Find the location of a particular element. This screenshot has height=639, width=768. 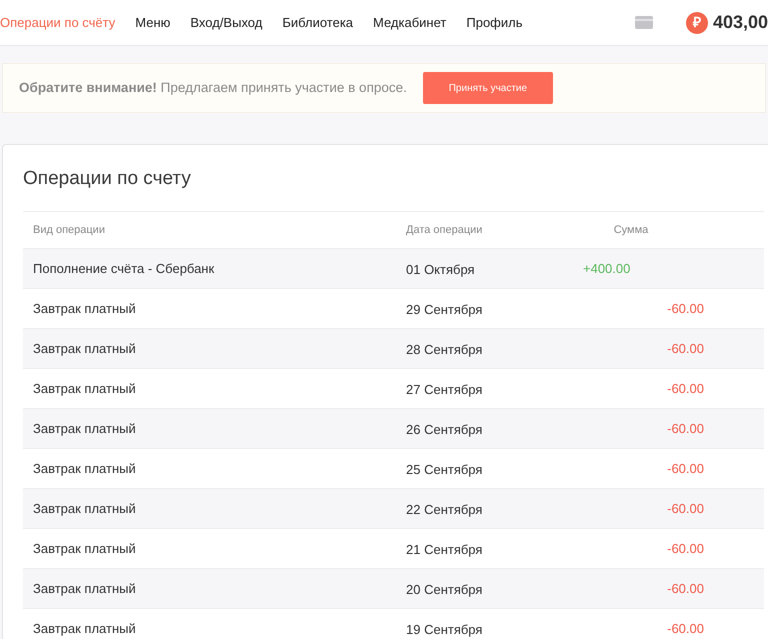

section-title: Операции по счету is located at coordinates (107, 179).